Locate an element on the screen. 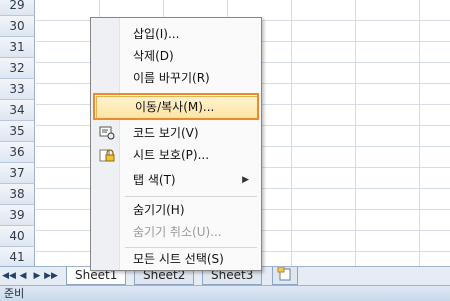  menu-item-select-all-sheets: 모든 시트 선택(S) is located at coordinates (176, 259).